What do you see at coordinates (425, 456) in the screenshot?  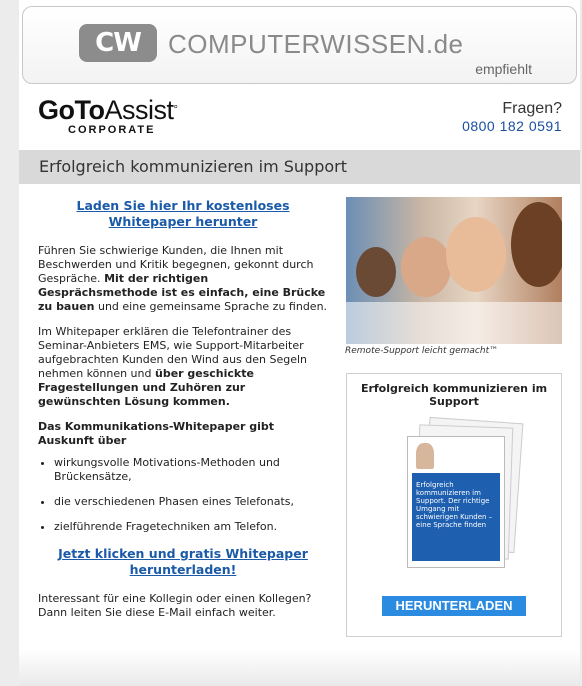 I see `cover-portrait` at bounding box center [425, 456].